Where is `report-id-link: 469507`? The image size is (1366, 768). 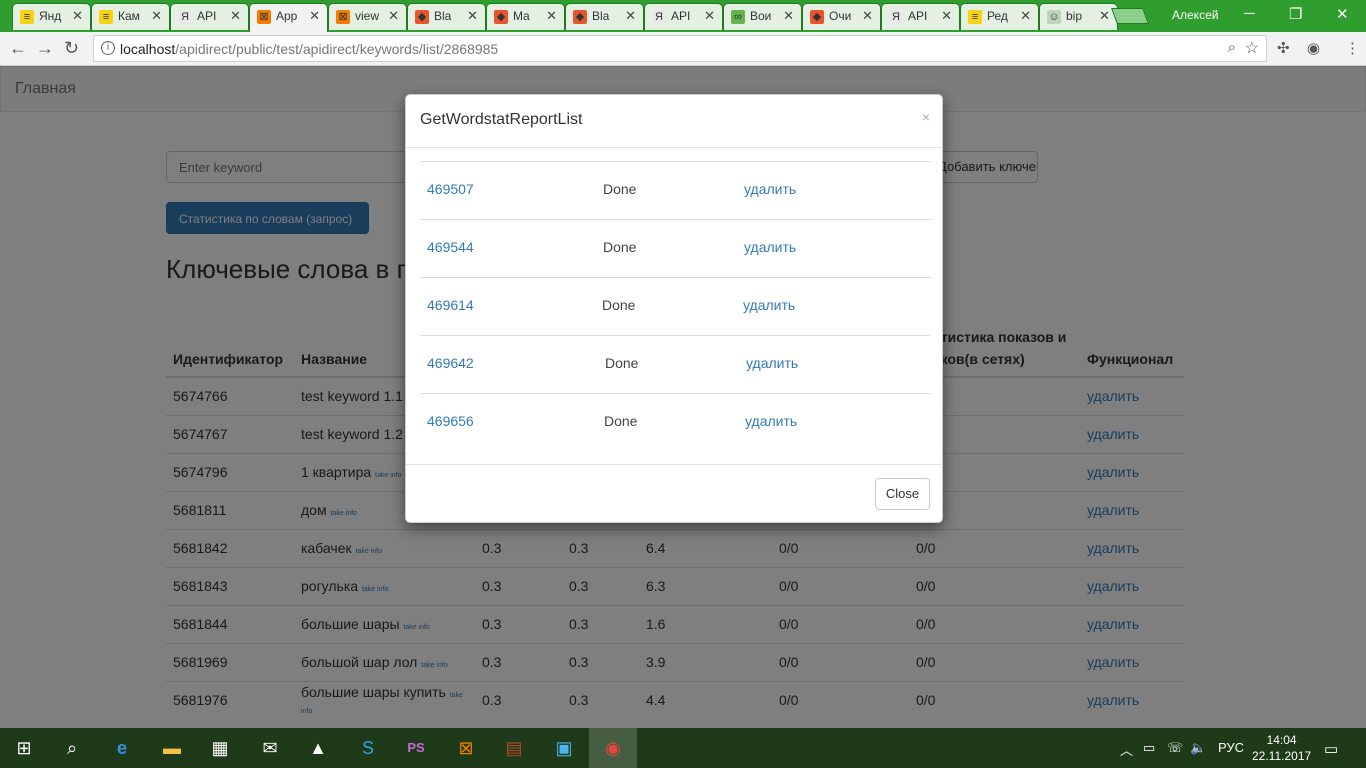
report-id-link: 469507 is located at coordinates (450, 189).